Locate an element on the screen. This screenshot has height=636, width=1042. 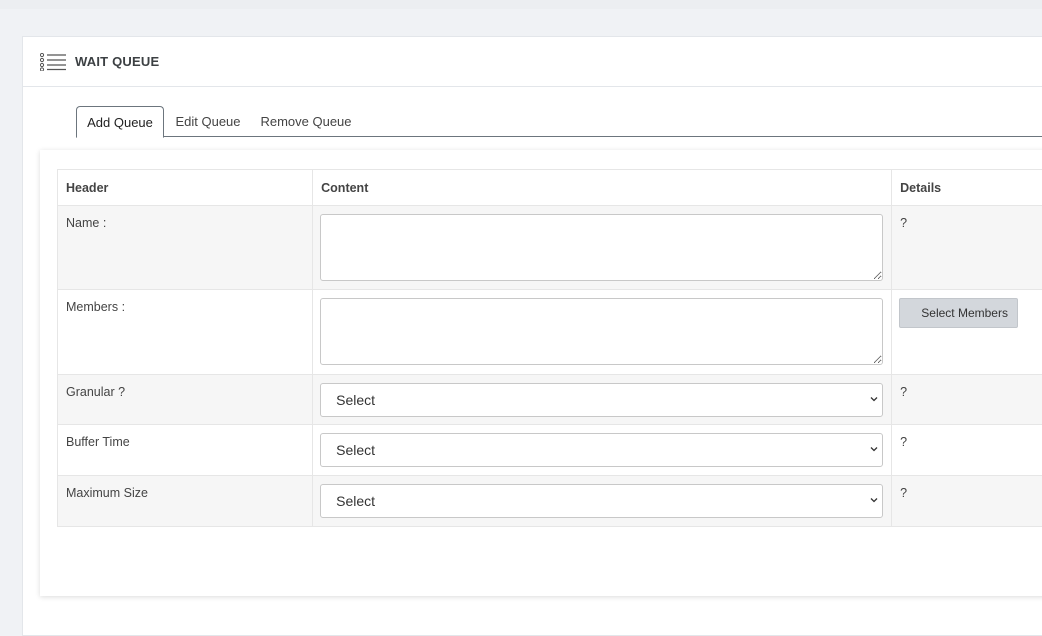
row-label-buffer-time: Buffer Time is located at coordinates (185, 450).